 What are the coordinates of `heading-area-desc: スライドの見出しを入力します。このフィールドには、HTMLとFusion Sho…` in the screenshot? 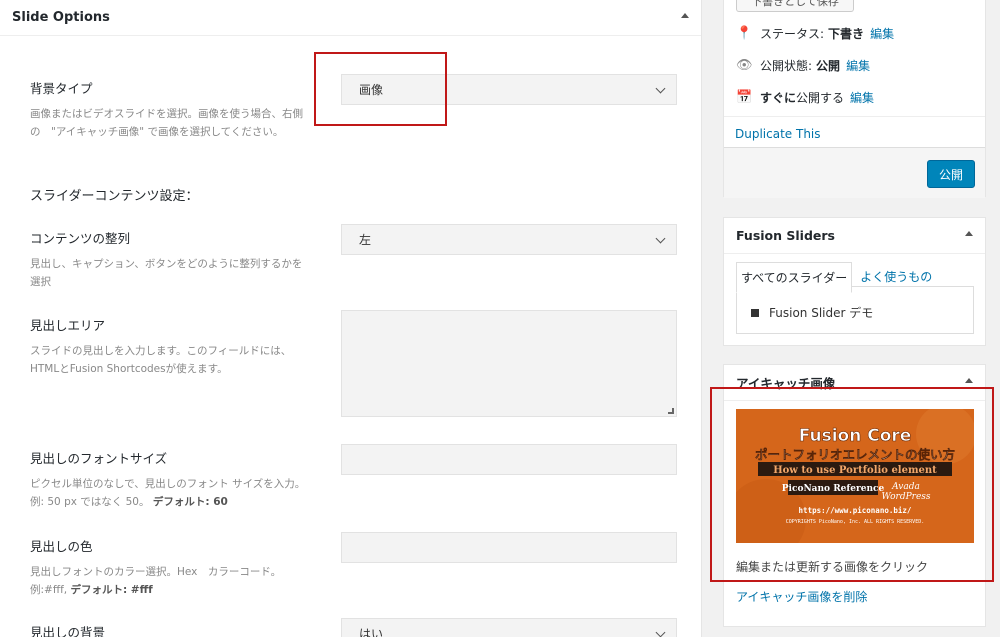 It's located at (161, 360).